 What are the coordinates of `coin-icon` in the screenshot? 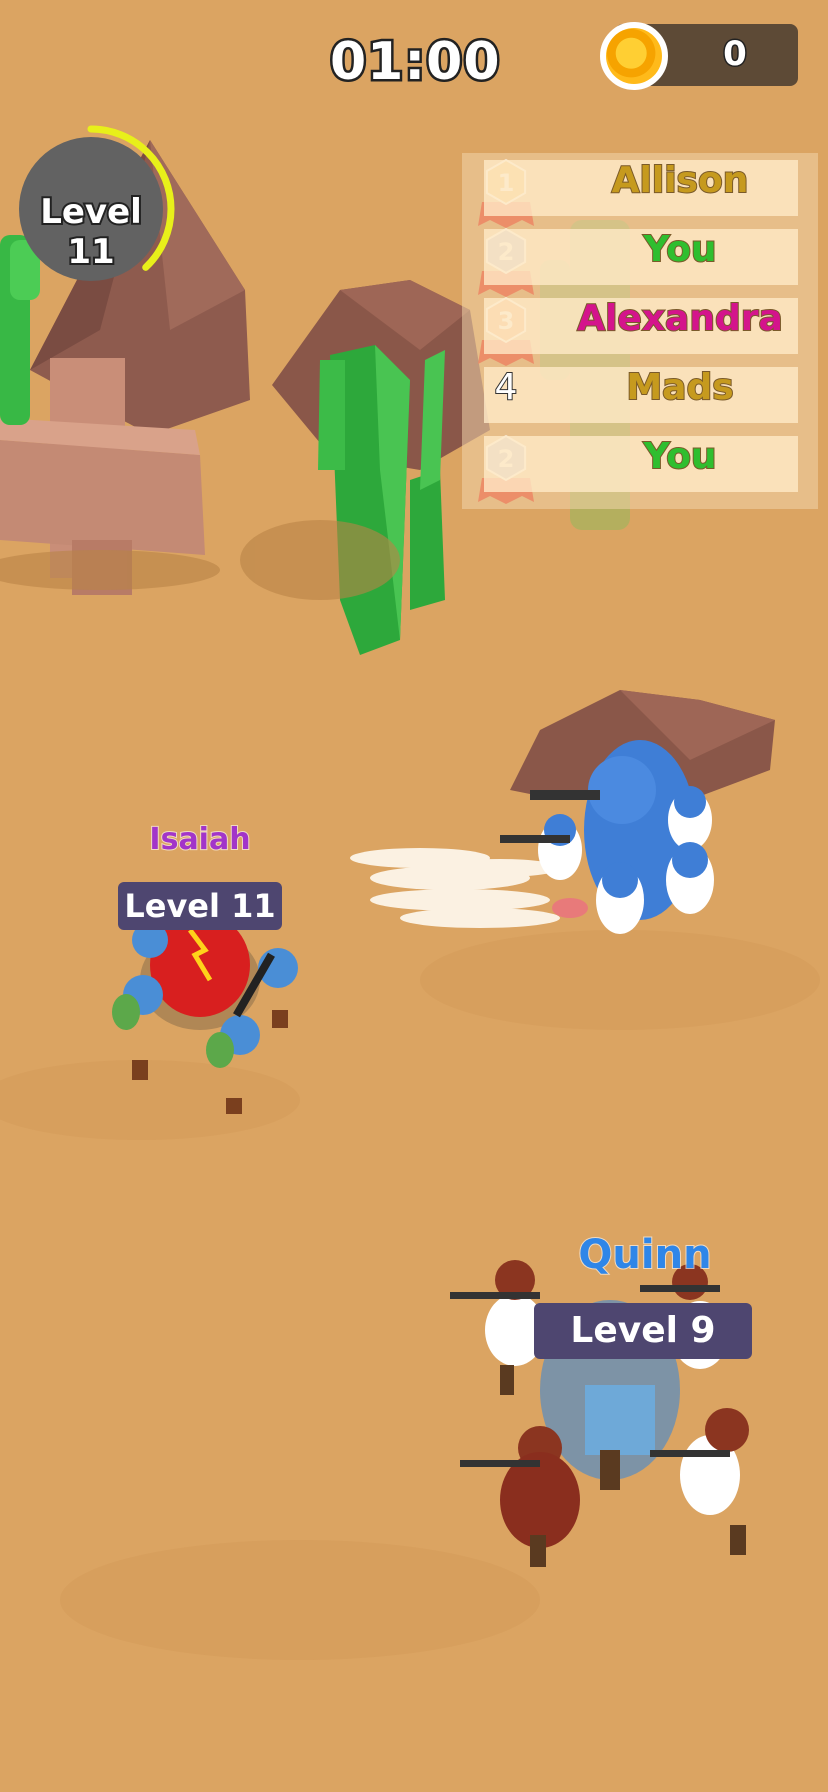 It's located at (634, 56).